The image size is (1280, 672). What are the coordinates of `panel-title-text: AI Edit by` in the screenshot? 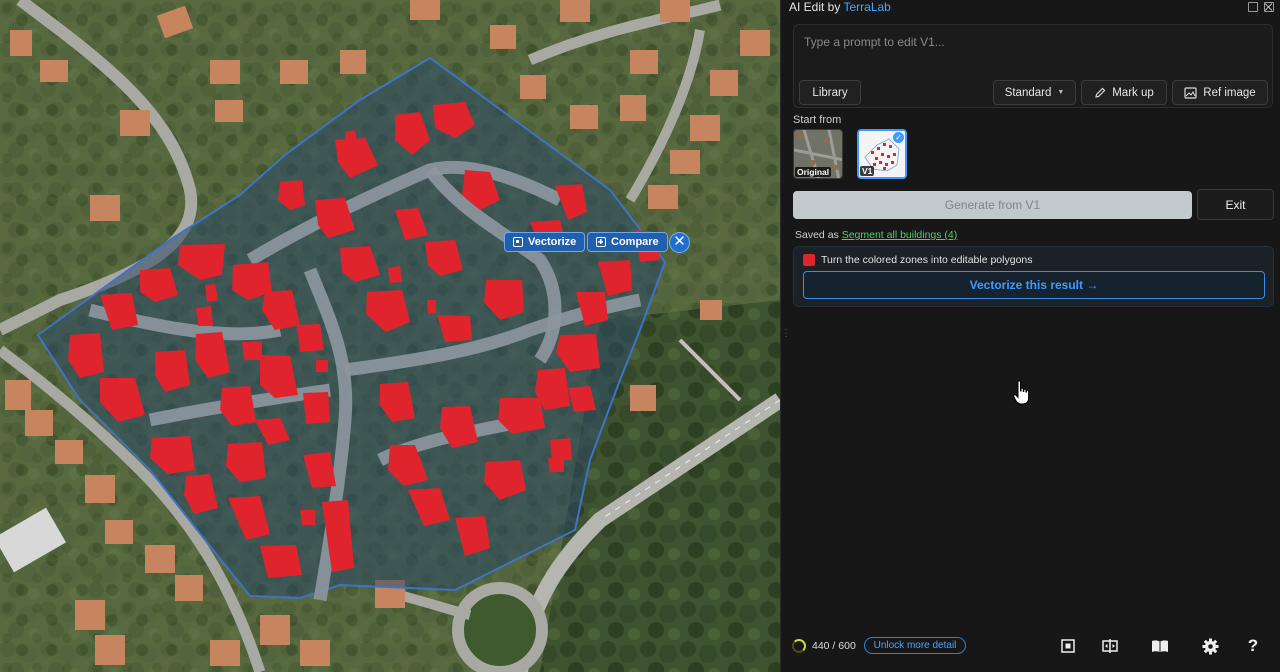 It's located at (816, 7).